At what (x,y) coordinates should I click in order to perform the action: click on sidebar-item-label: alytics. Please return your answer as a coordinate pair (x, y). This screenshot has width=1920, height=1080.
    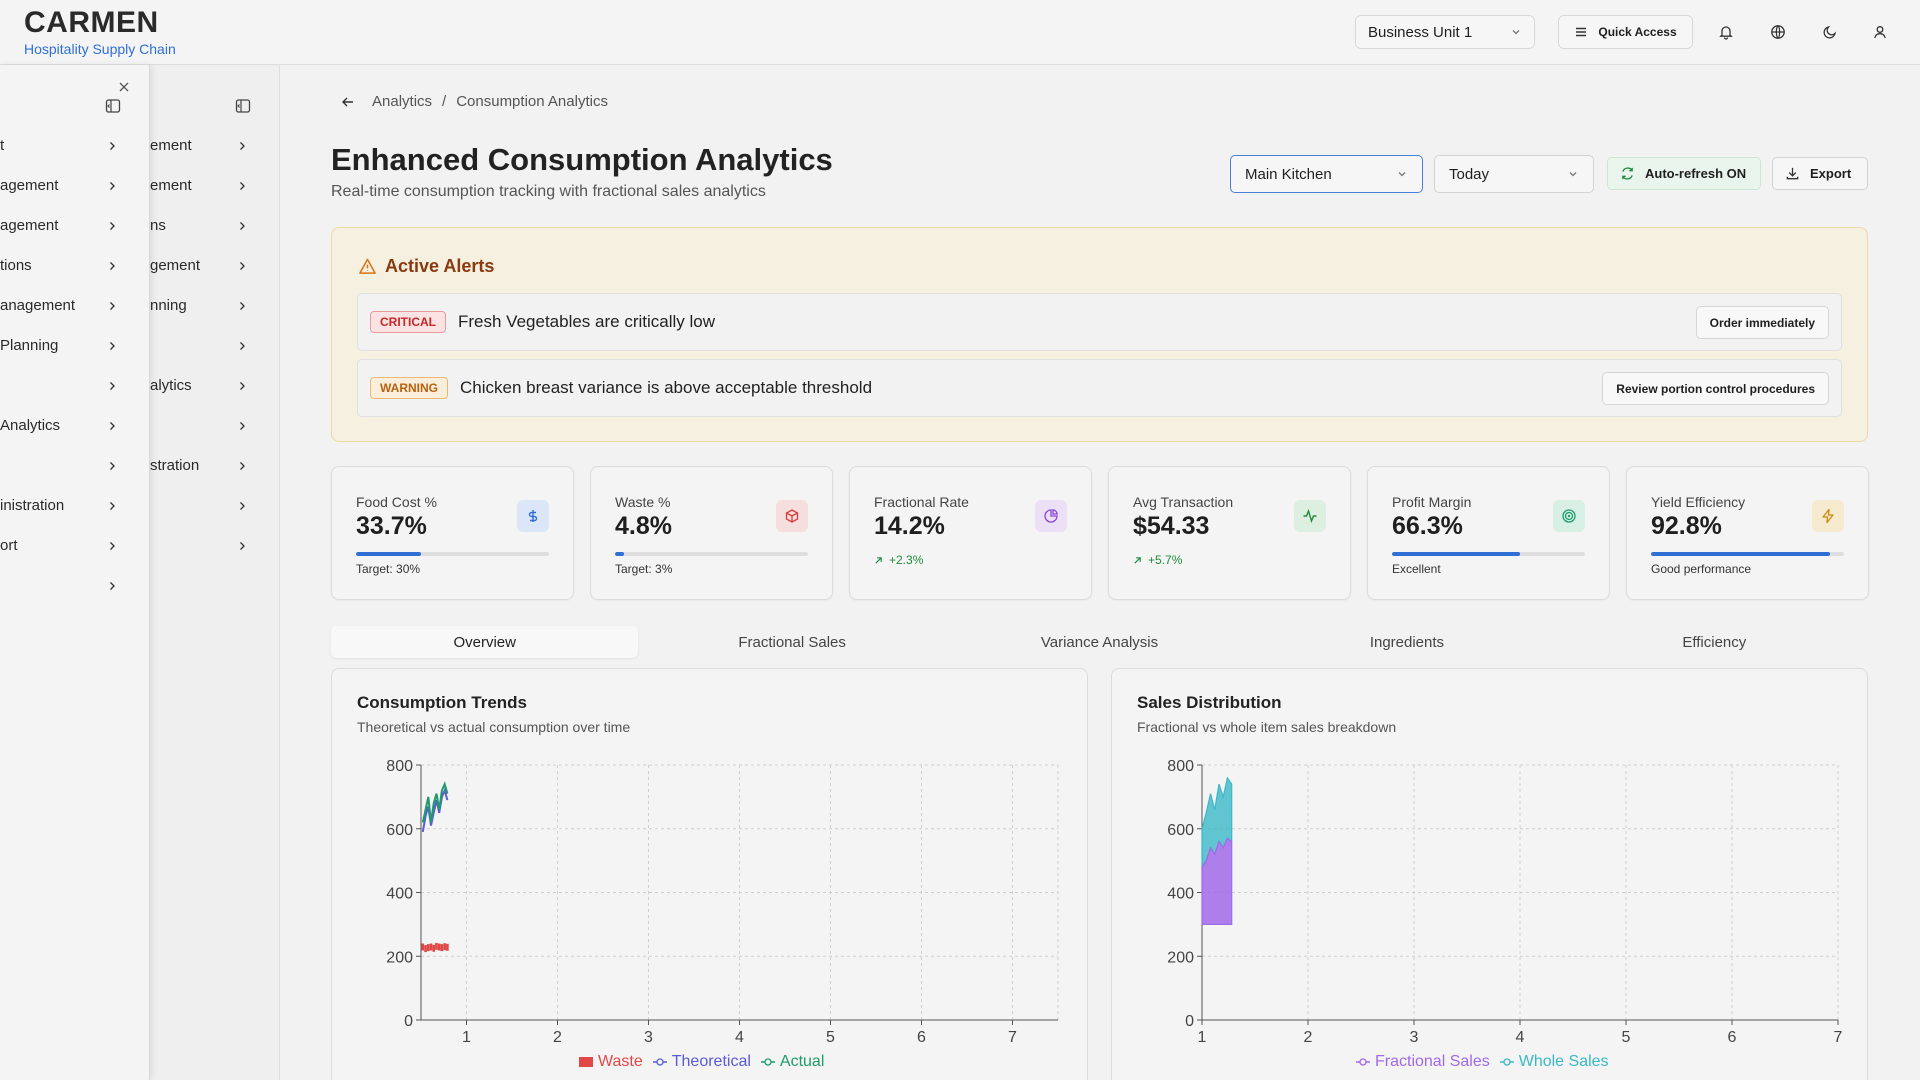
    Looking at the image, I should click on (171, 385).